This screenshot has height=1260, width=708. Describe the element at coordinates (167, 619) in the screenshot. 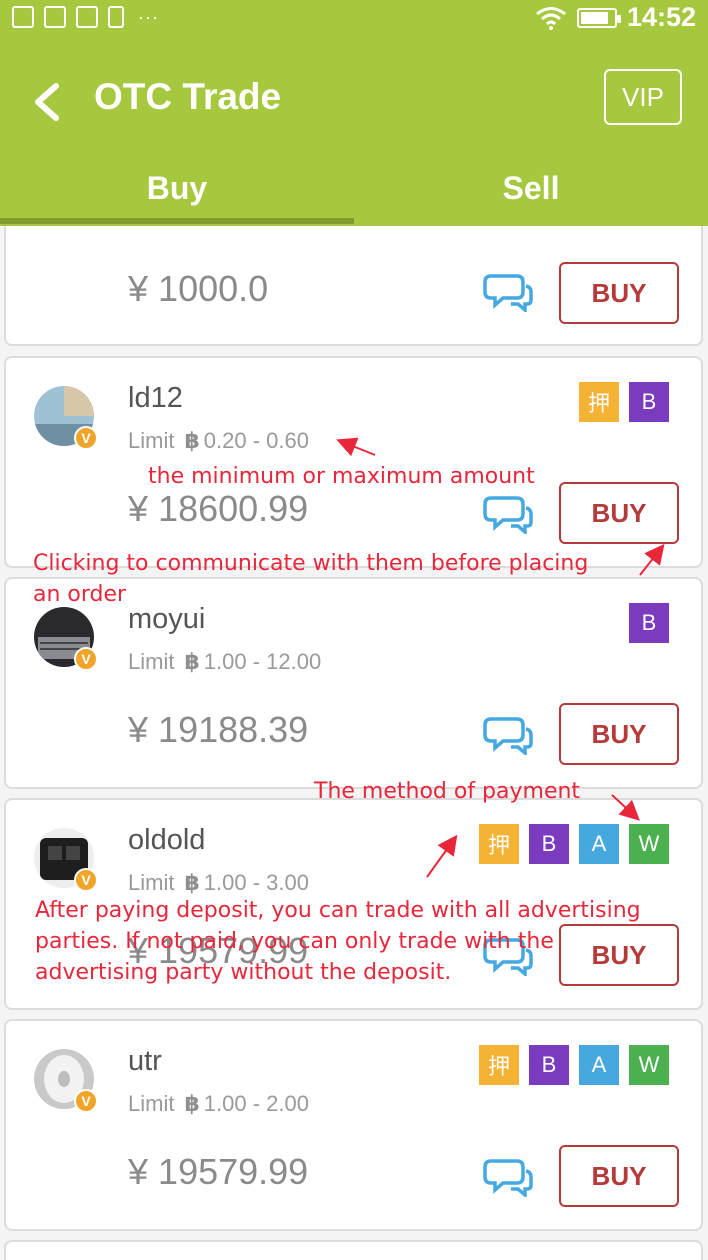

I see `username: moyui` at that location.